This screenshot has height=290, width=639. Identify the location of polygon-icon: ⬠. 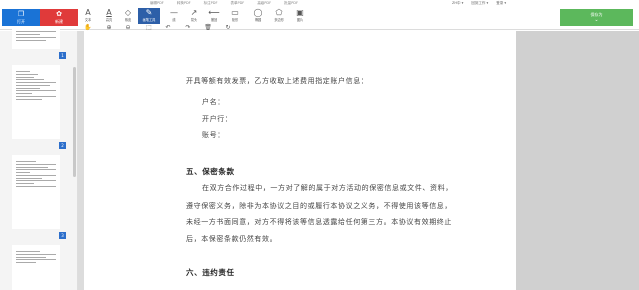
(279, 12).